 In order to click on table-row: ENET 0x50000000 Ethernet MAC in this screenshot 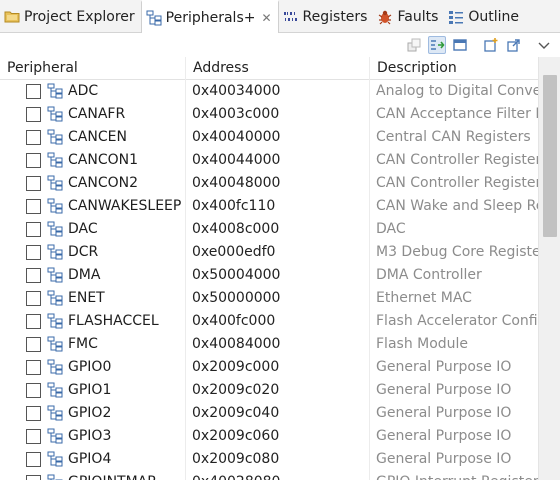, I will do `click(269, 298)`.